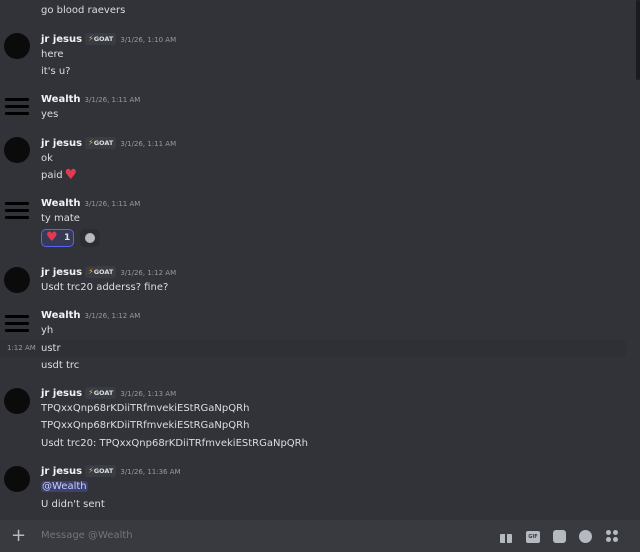 This screenshot has height=552, width=640. What do you see at coordinates (51, 348) in the screenshot?
I see `message-text: ustr` at bounding box center [51, 348].